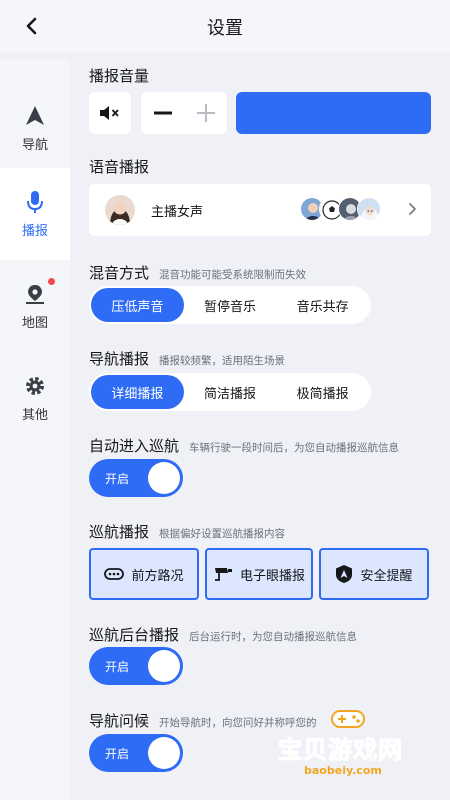 The width and height of the screenshot is (450, 800). I want to click on chip-label: 前方路况, so click(157, 576).